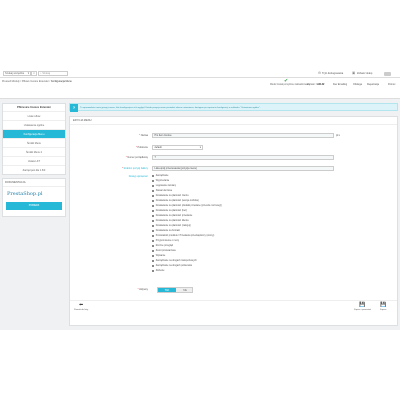  Describe the element at coordinates (243, 135) in the screenshot. I see `name-field: Pro ltem Invoice` at that location.